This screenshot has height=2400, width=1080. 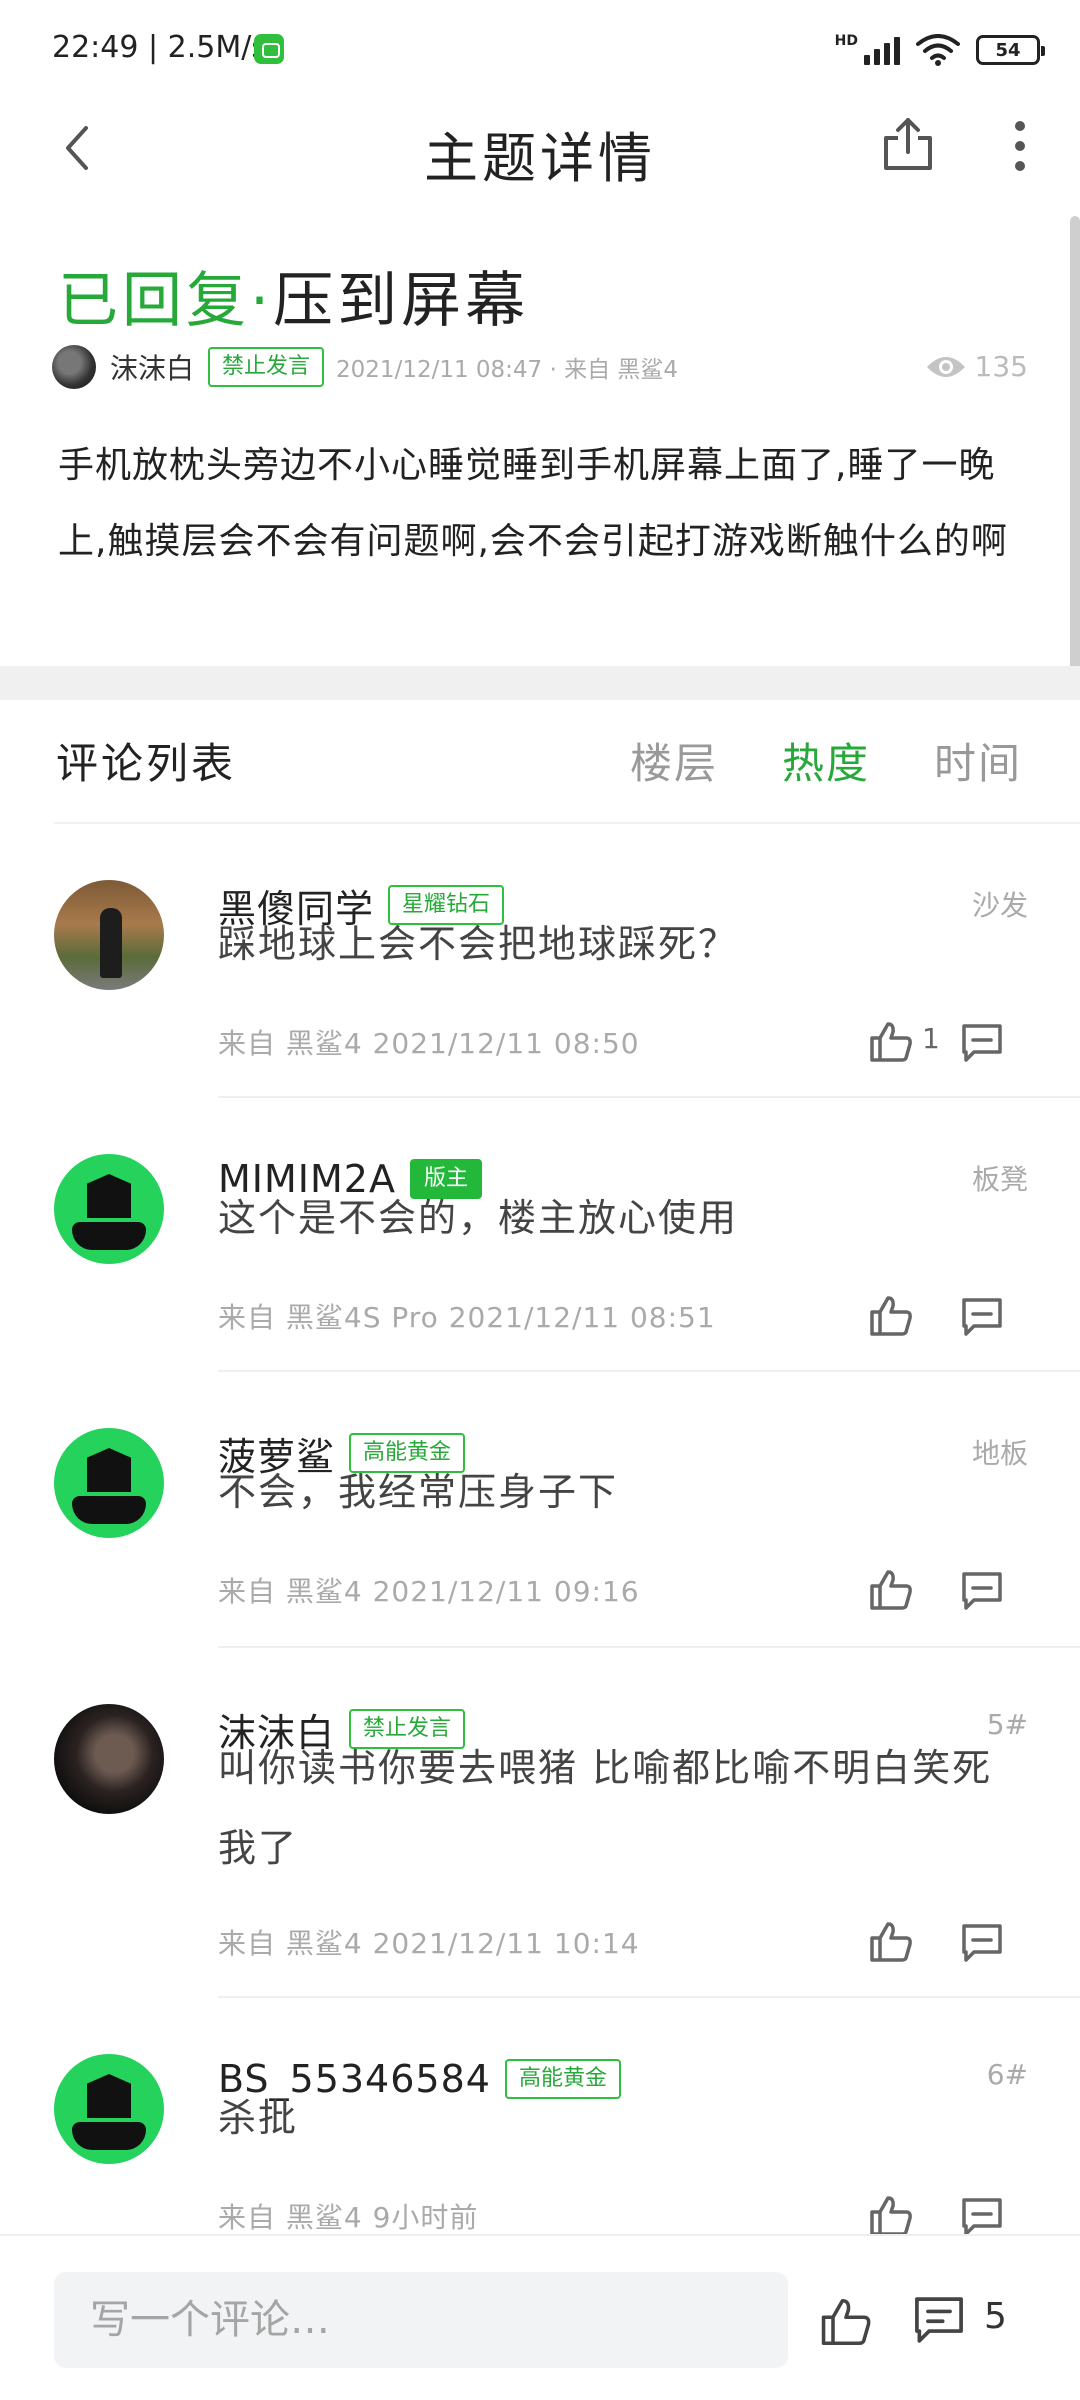 I want to click on comment-meta: 来自 黑鲨4S Pro 2021/12/11 08:51, so click(x=467, y=1317).